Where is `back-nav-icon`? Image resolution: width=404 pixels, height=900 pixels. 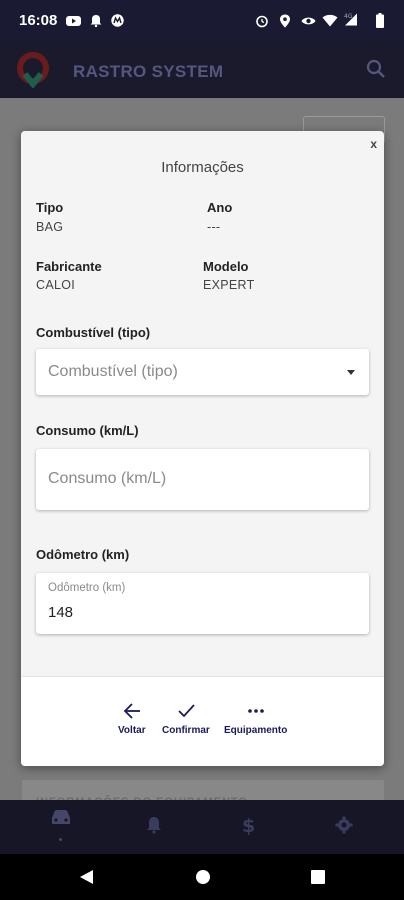 back-nav-icon is located at coordinates (87, 879).